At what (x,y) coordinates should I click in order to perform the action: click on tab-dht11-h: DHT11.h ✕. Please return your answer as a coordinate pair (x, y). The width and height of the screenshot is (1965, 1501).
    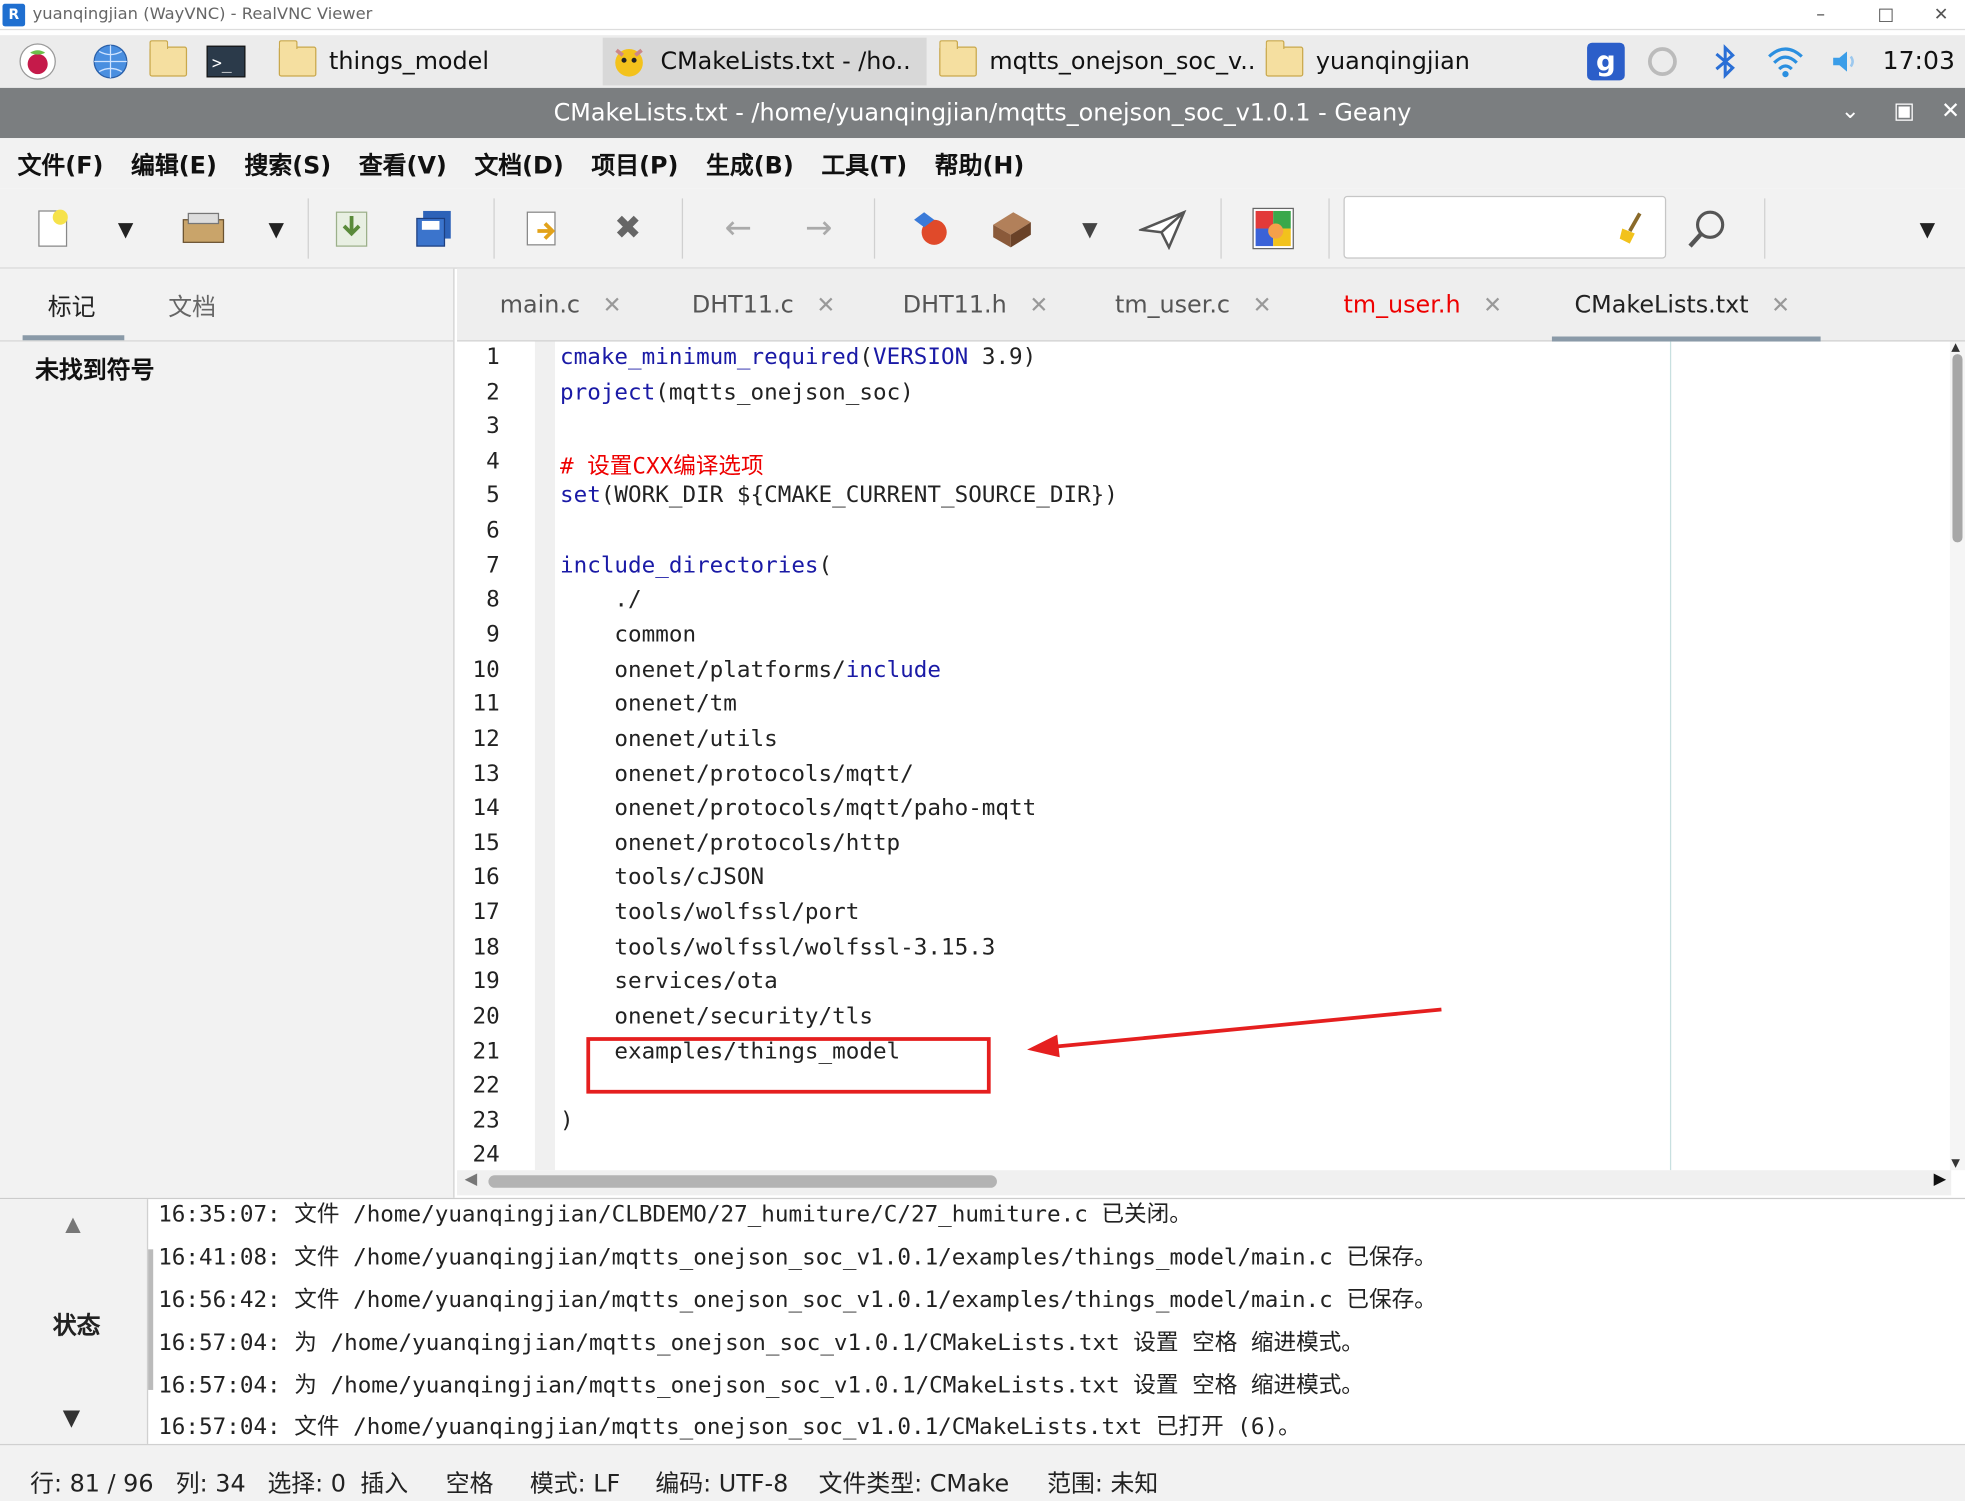
    Looking at the image, I should click on (976, 305).